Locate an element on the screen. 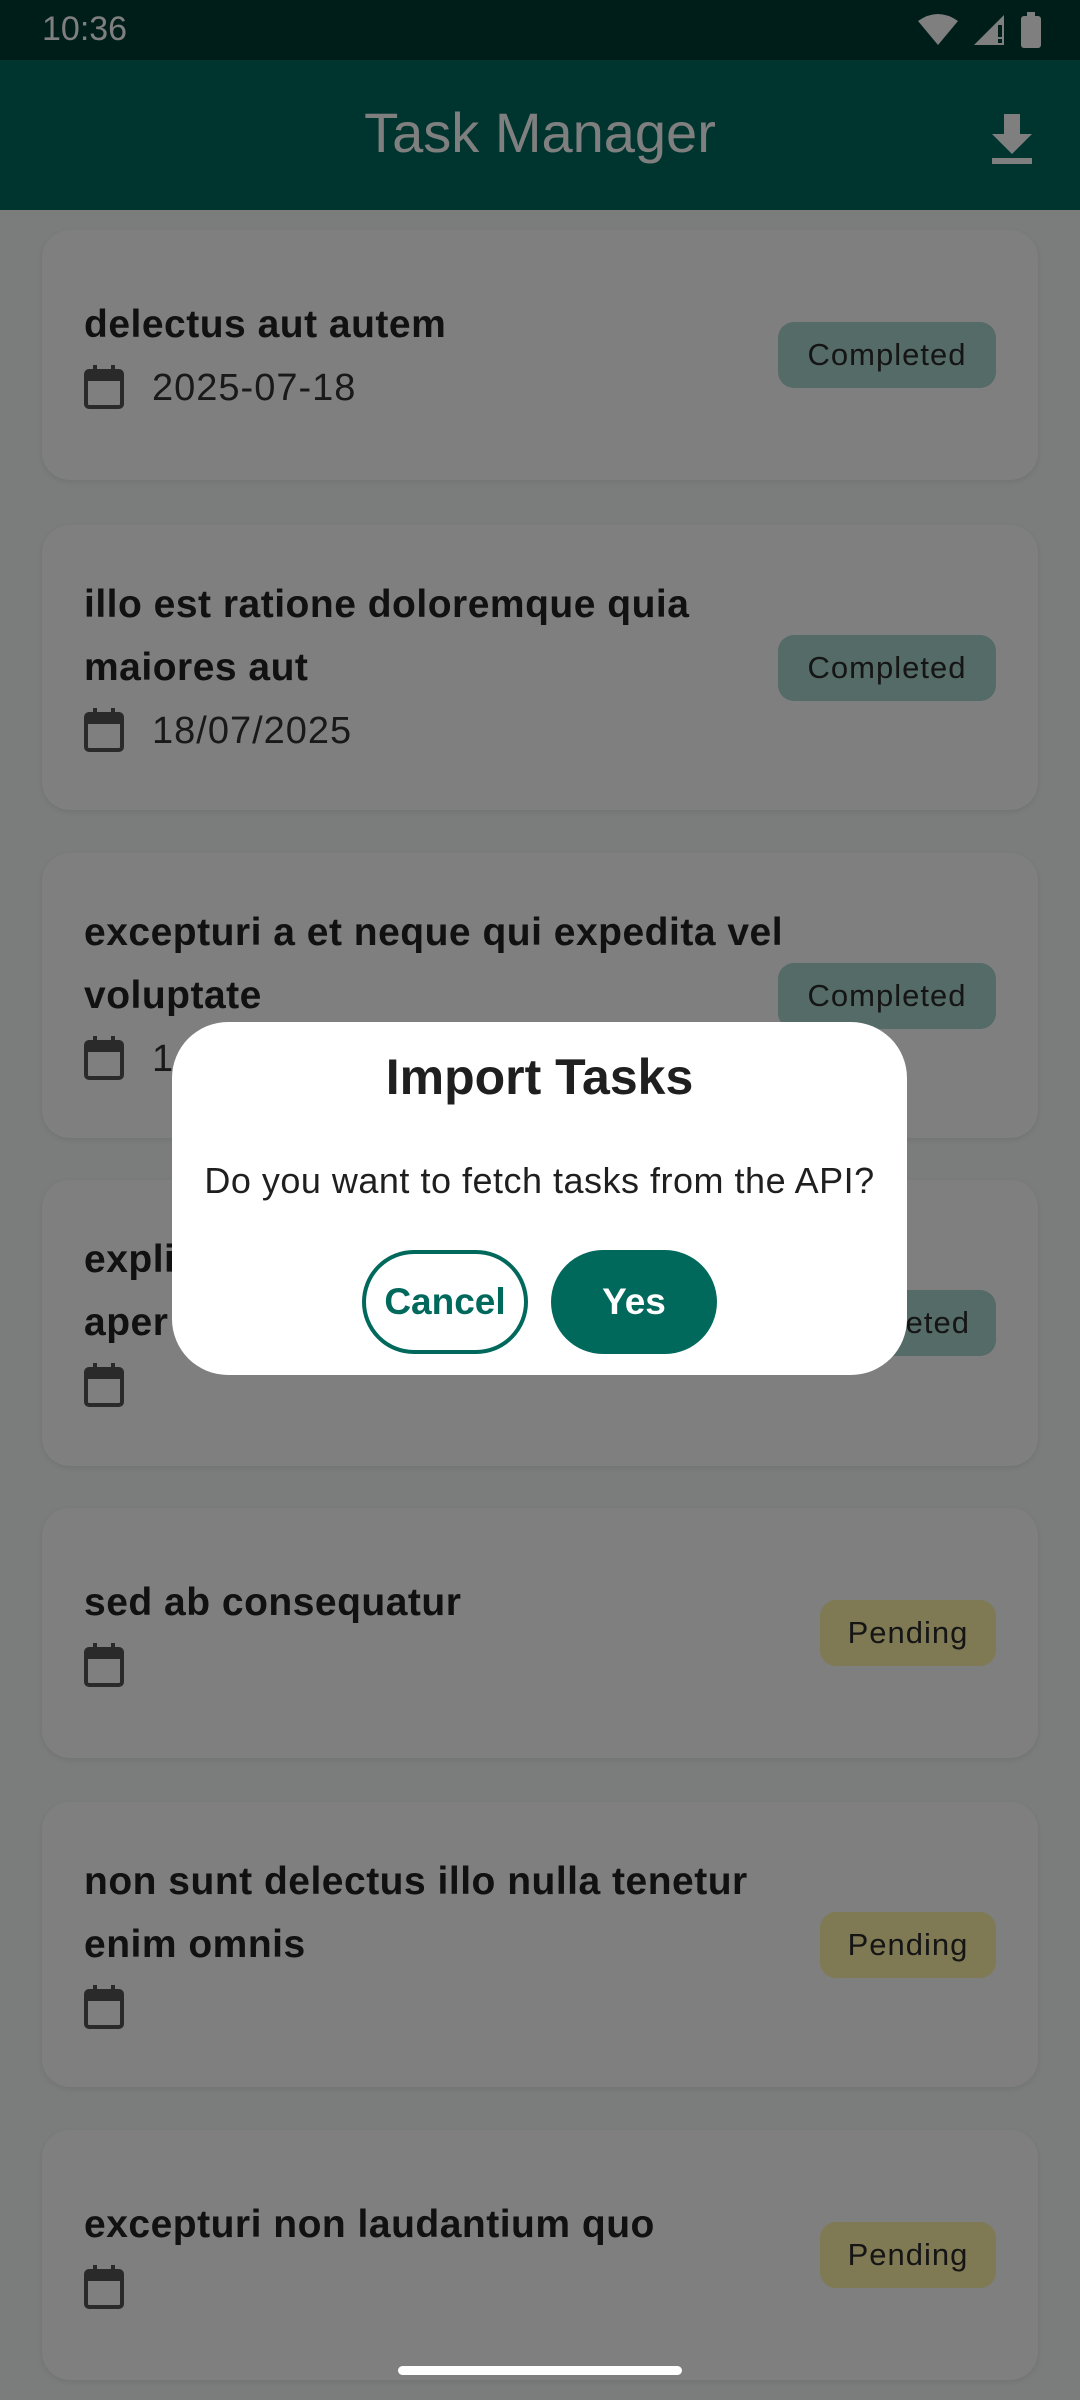  dialog-title: Import Tasks is located at coordinates (539, 1077).